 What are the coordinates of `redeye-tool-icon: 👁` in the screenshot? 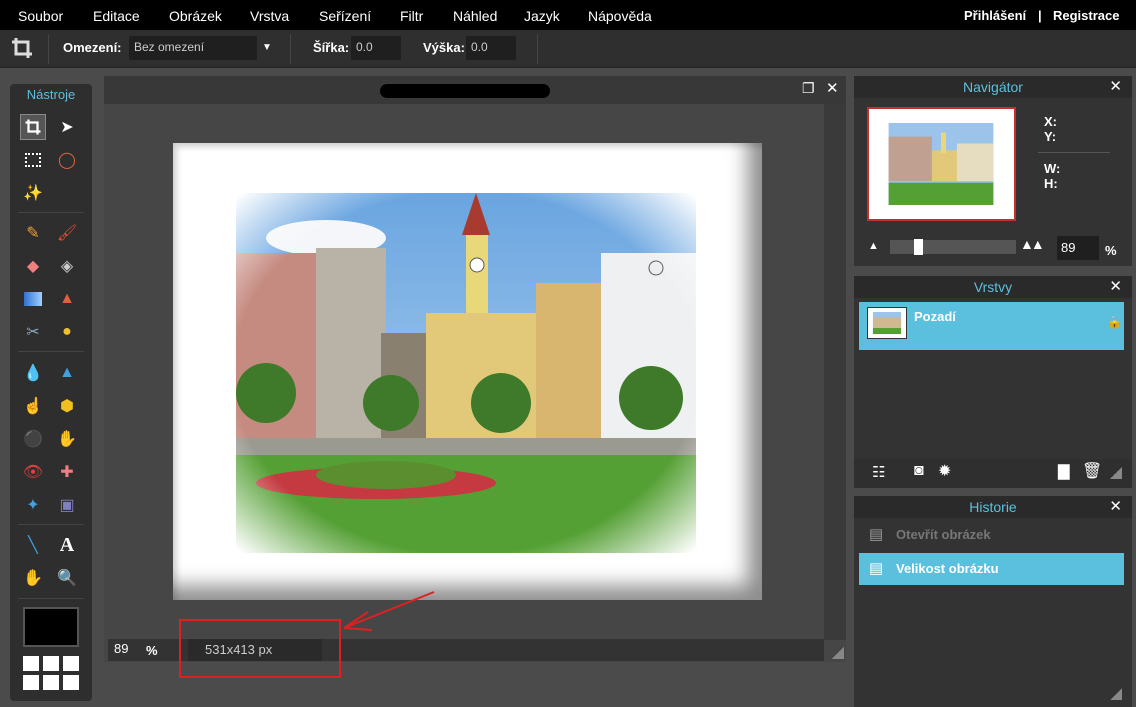 It's located at (33, 472).